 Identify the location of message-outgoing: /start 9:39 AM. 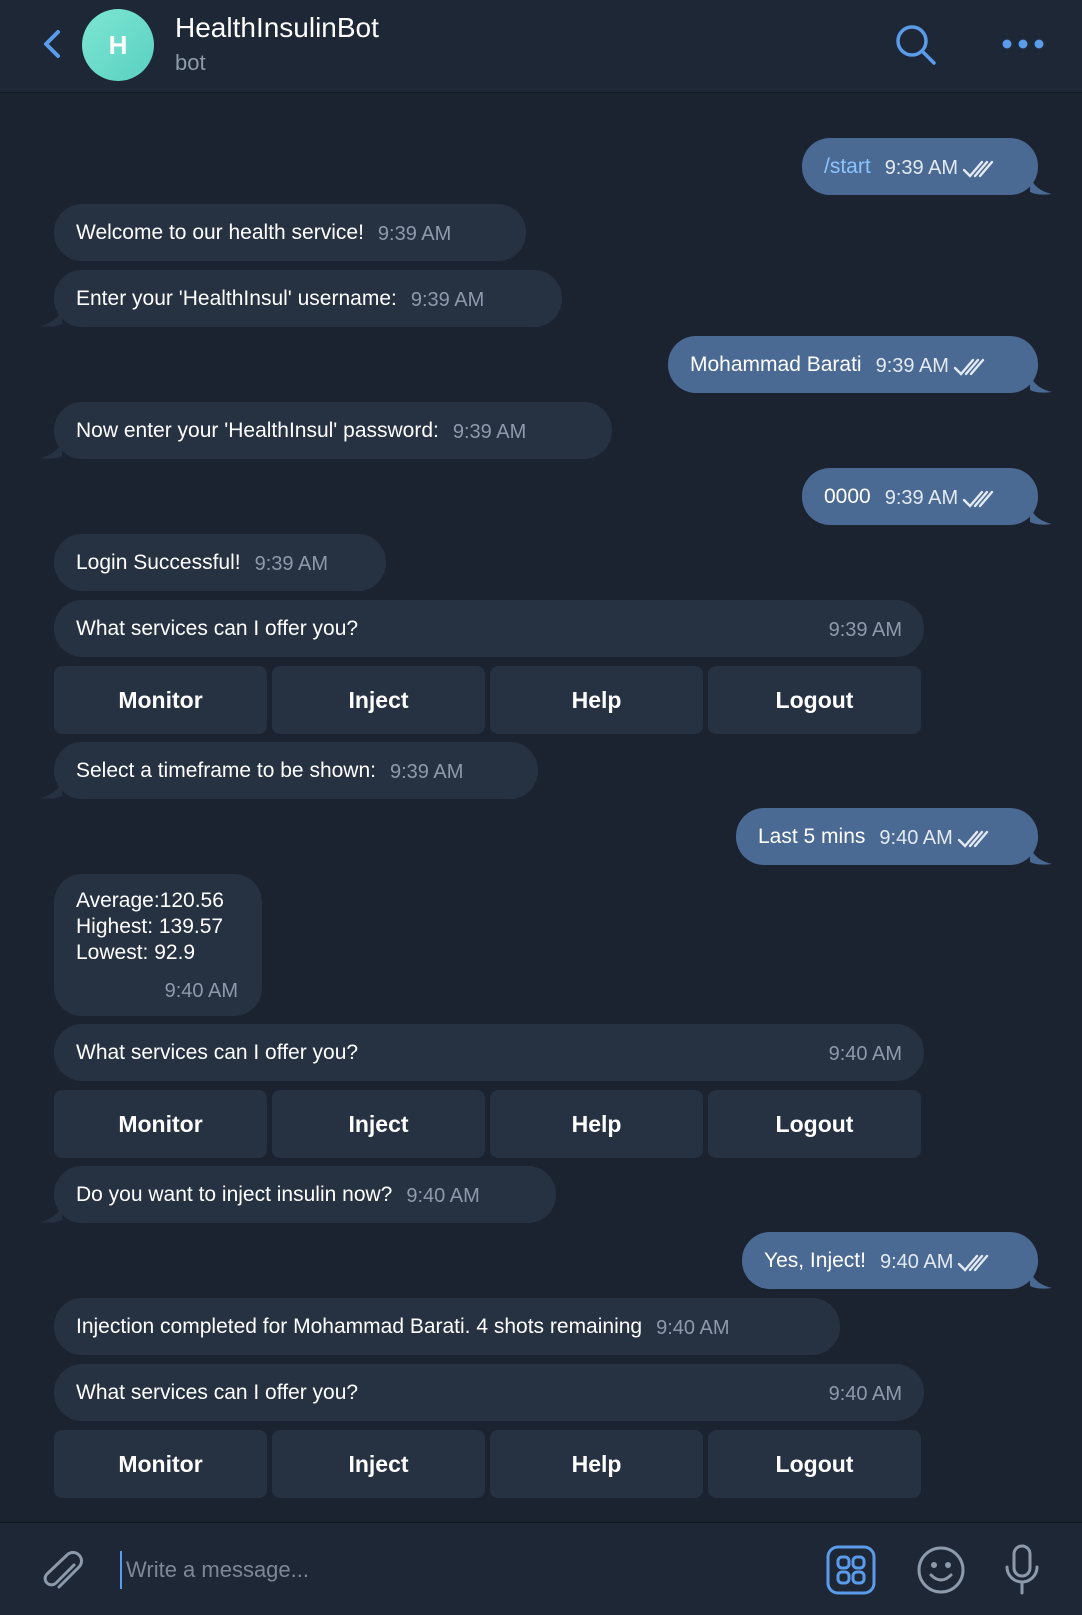
(920, 166).